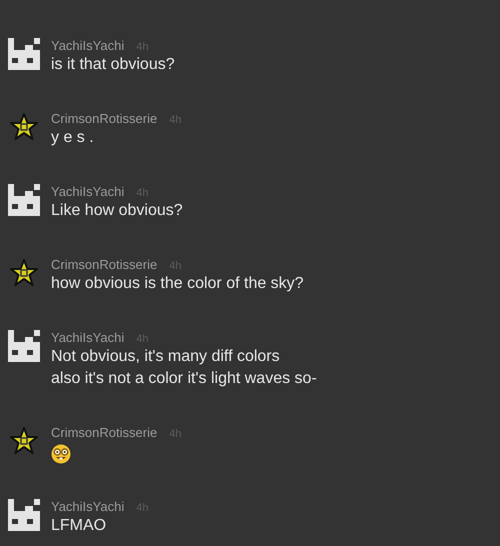  Describe the element at coordinates (61, 454) in the screenshot. I see `nerd-face-emoji-icon` at that location.